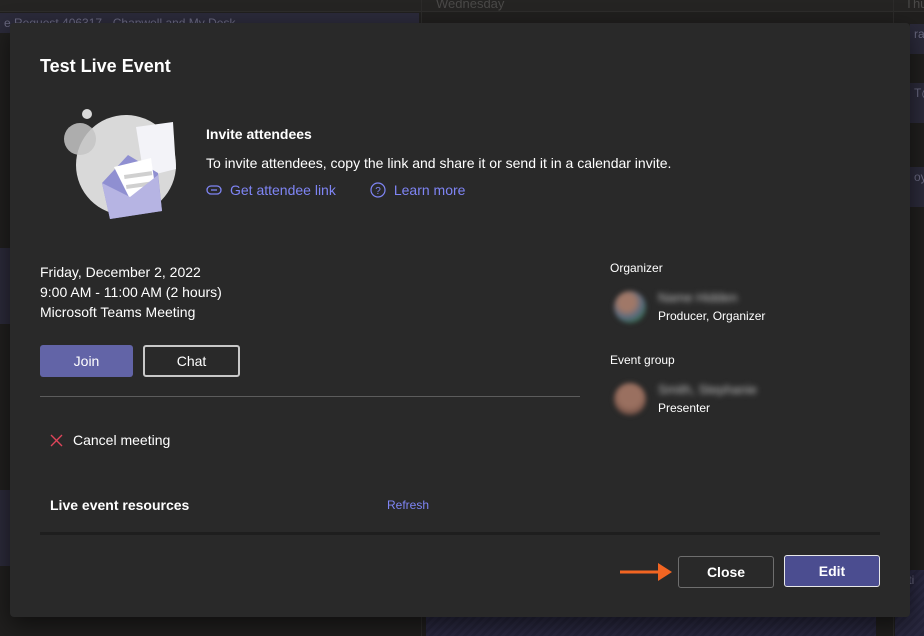 This screenshot has height=636, width=924. Describe the element at coordinates (118, 312) in the screenshot. I see `event-location: Microsoft Teams Meeting` at that location.